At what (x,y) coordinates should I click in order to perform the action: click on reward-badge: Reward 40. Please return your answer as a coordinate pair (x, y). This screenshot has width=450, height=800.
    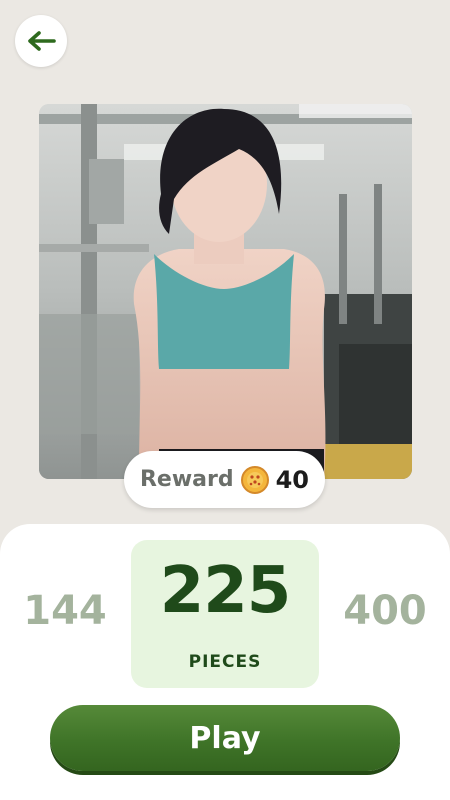
    Looking at the image, I should click on (224, 479).